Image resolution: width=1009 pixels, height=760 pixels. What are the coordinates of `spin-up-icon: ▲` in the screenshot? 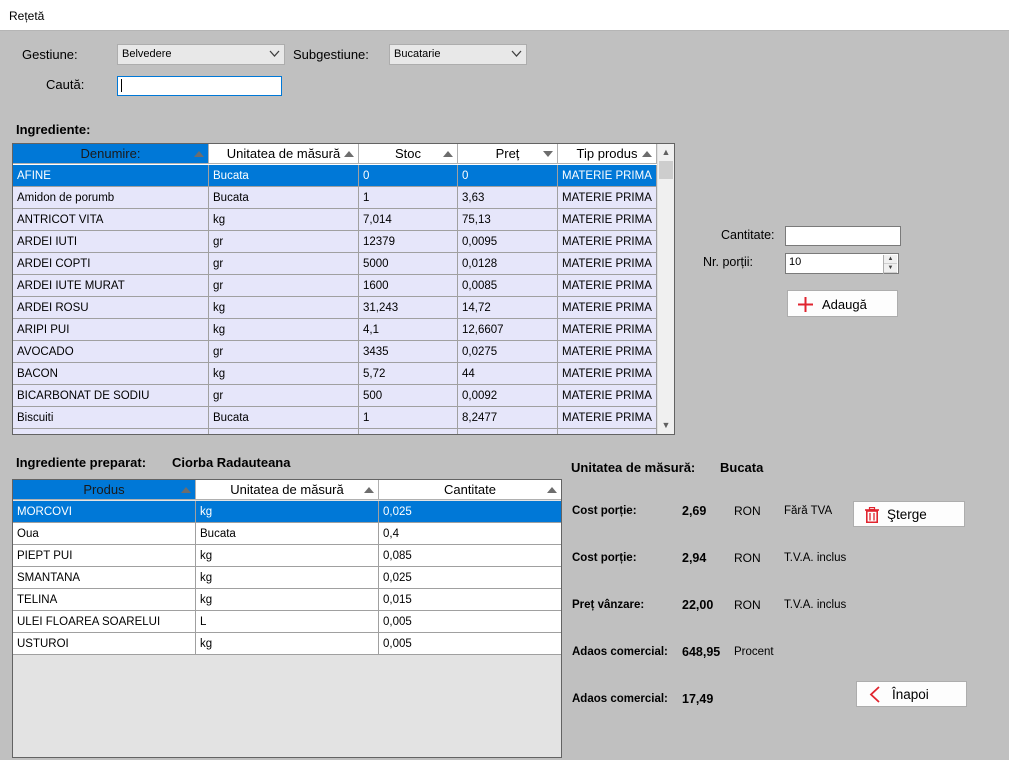 It's located at (890, 259).